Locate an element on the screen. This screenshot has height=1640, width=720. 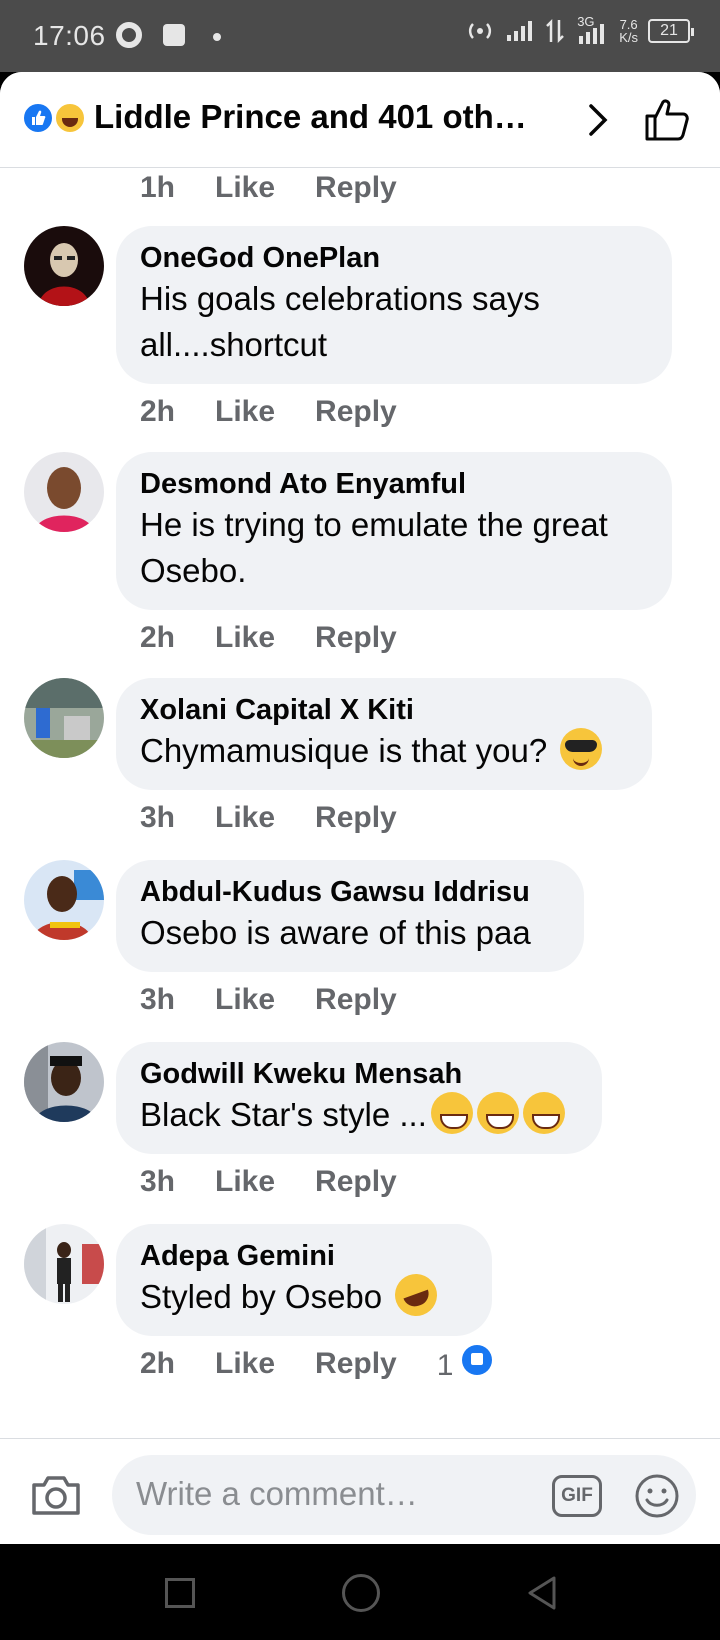
system-nav-bar is located at coordinates (360, 1592).